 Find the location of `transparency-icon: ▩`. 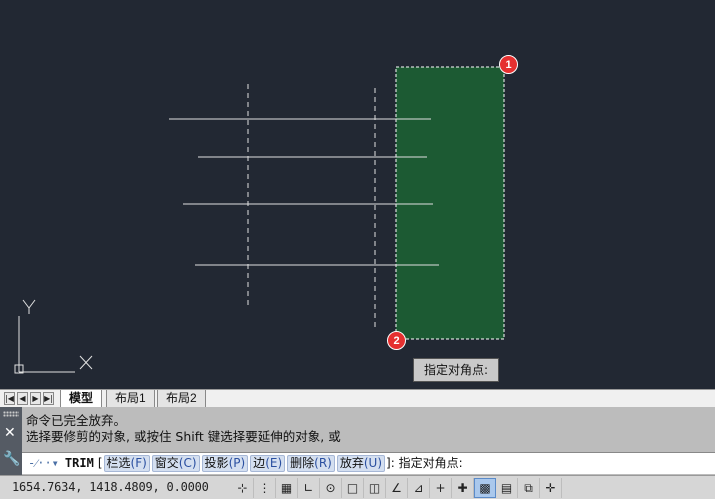

transparency-icon: ▩ is located at coordinates (485, 488).